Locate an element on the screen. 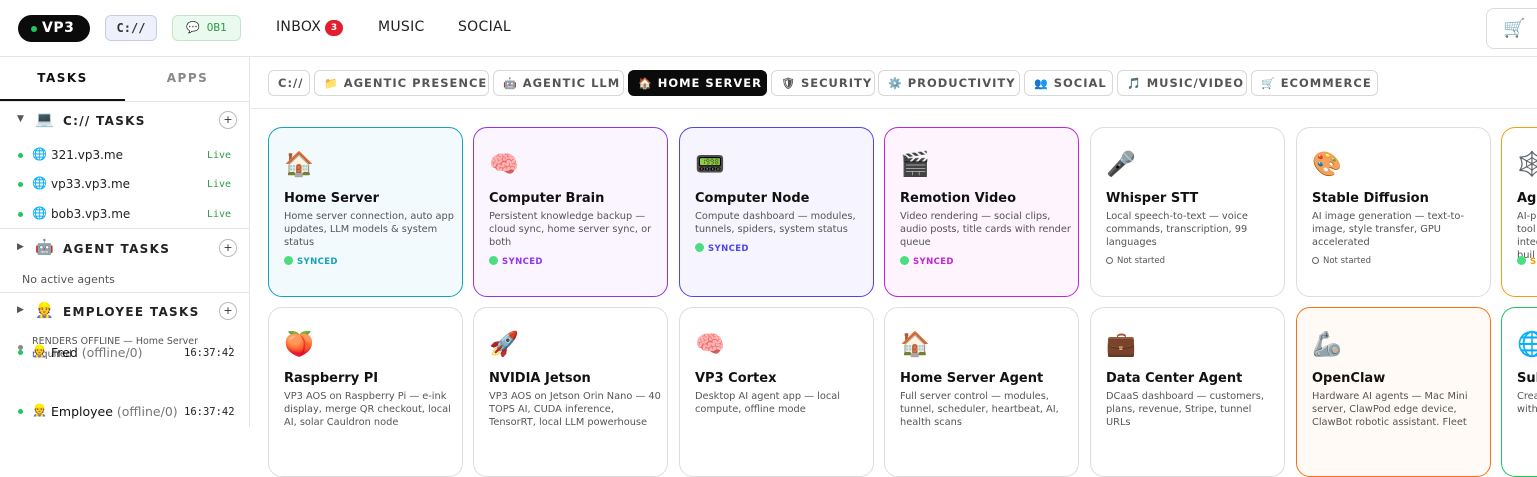 The image size is (1537, 477). path-pill: C:// is located at coordinates (131, 28).